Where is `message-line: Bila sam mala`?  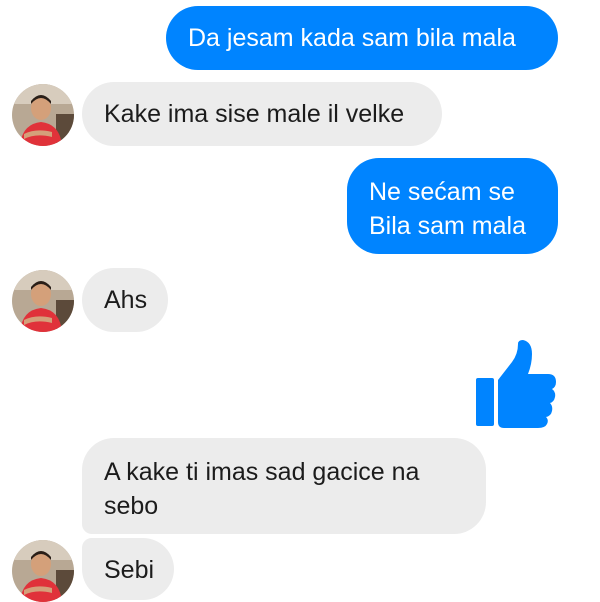 message-line: Bila sam mala is located at coordinates (447, 226).